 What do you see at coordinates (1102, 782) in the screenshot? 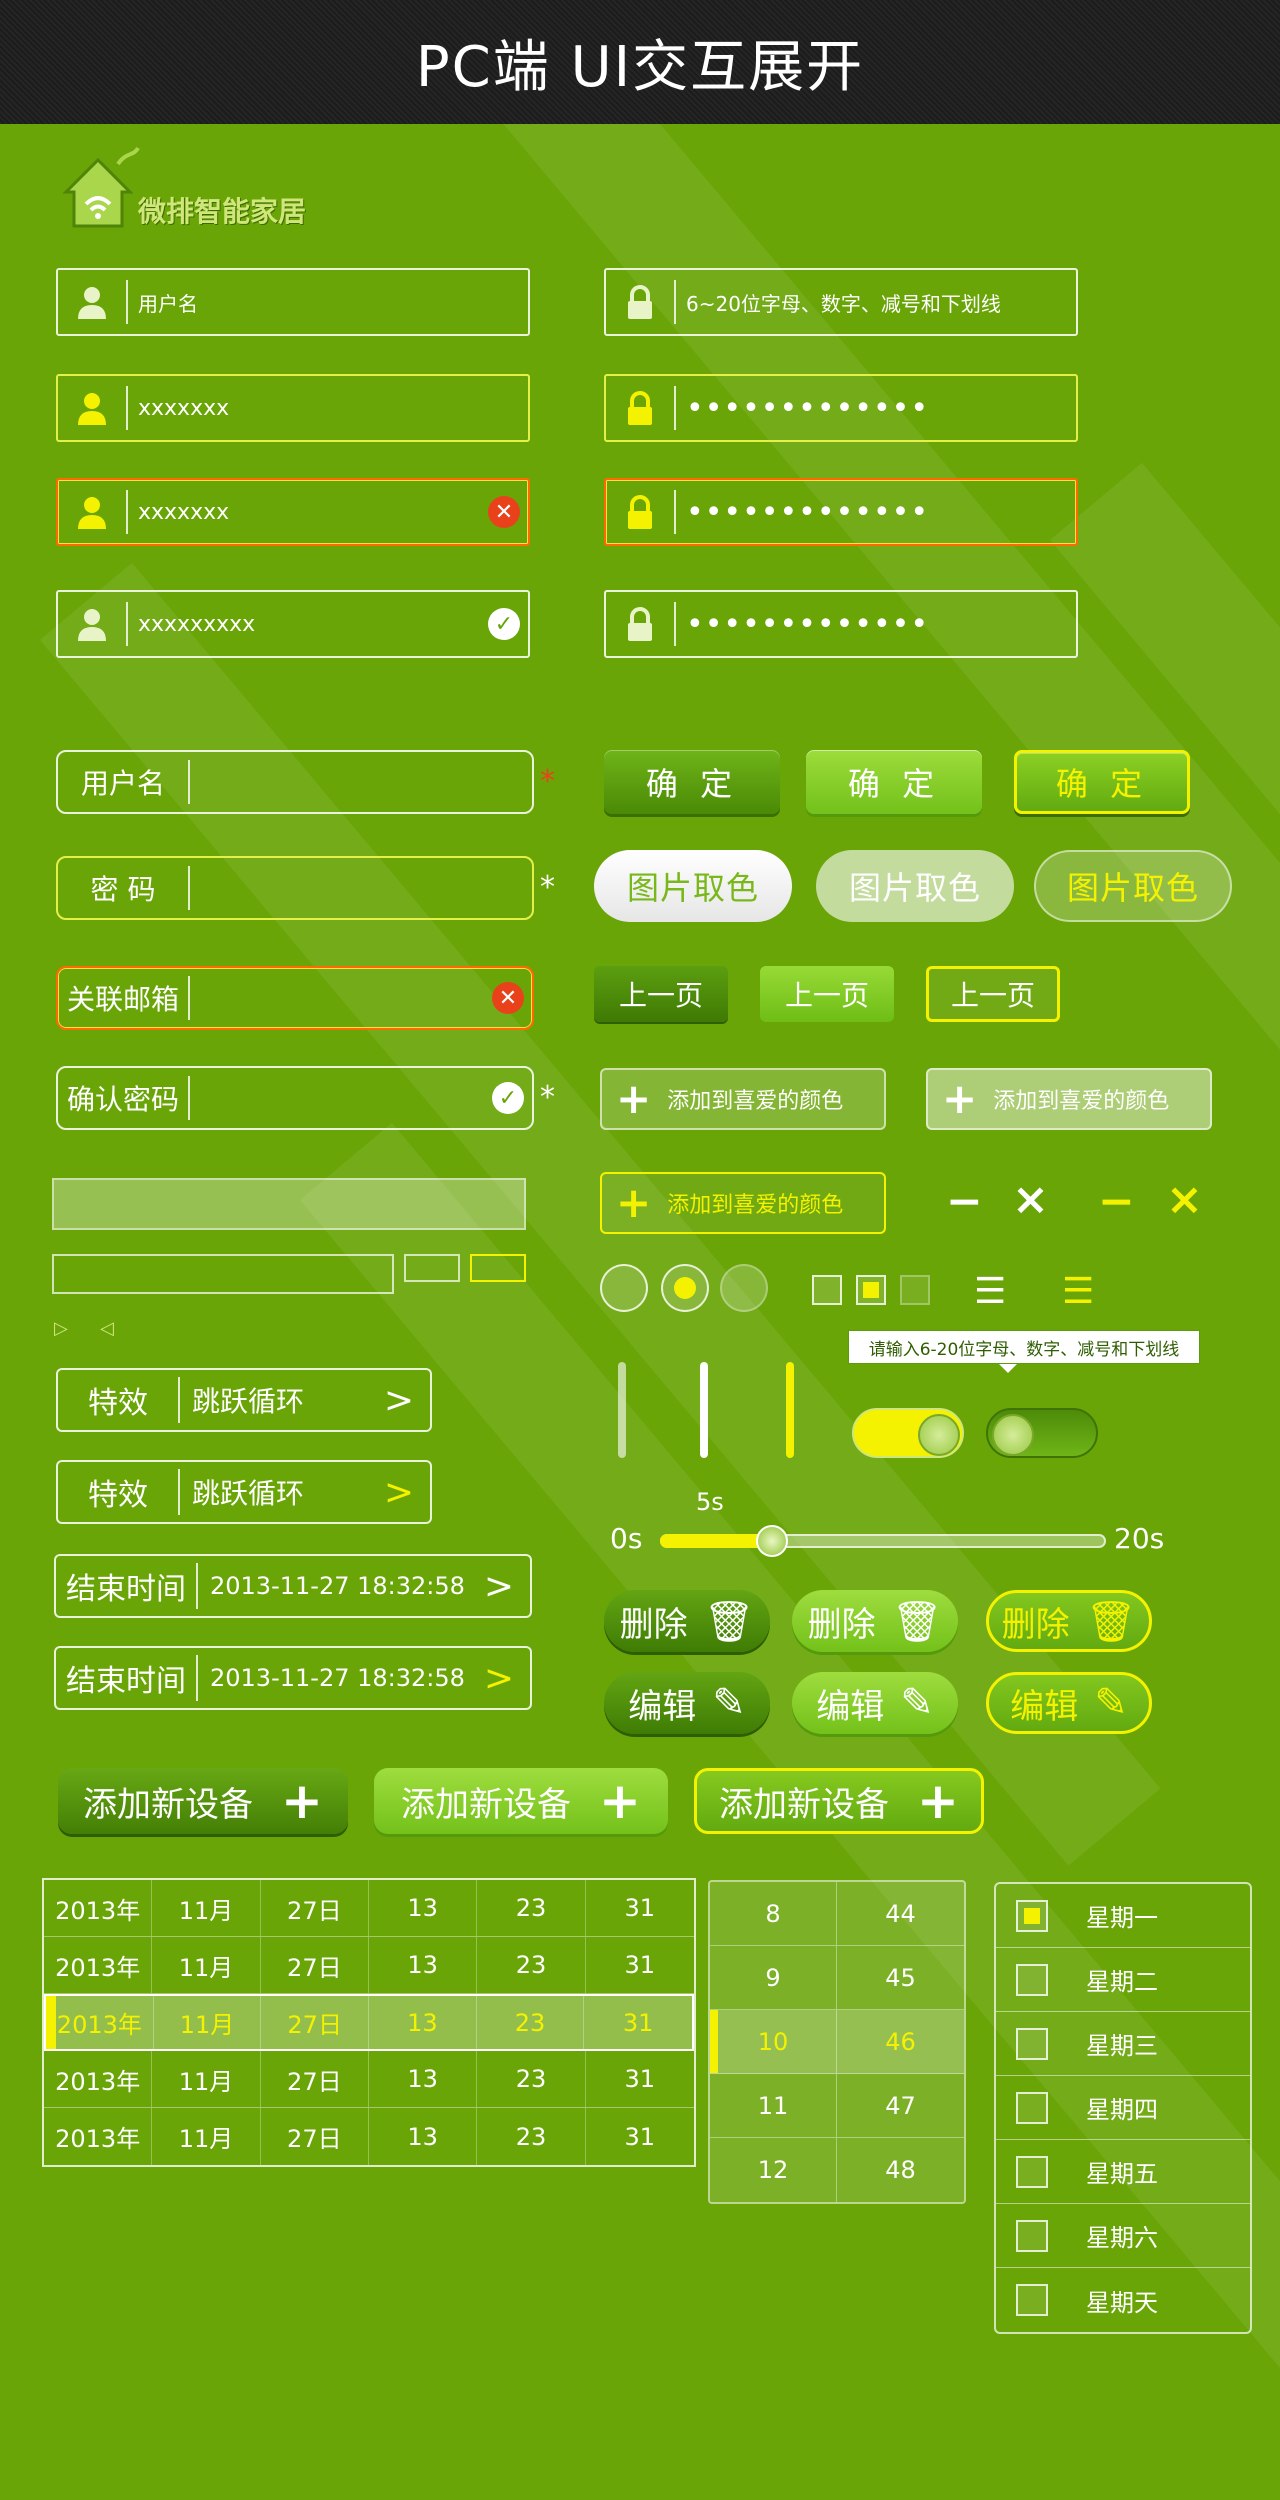
I see `confirm-button-active: 确 定` at bounding box center [1102, 782].